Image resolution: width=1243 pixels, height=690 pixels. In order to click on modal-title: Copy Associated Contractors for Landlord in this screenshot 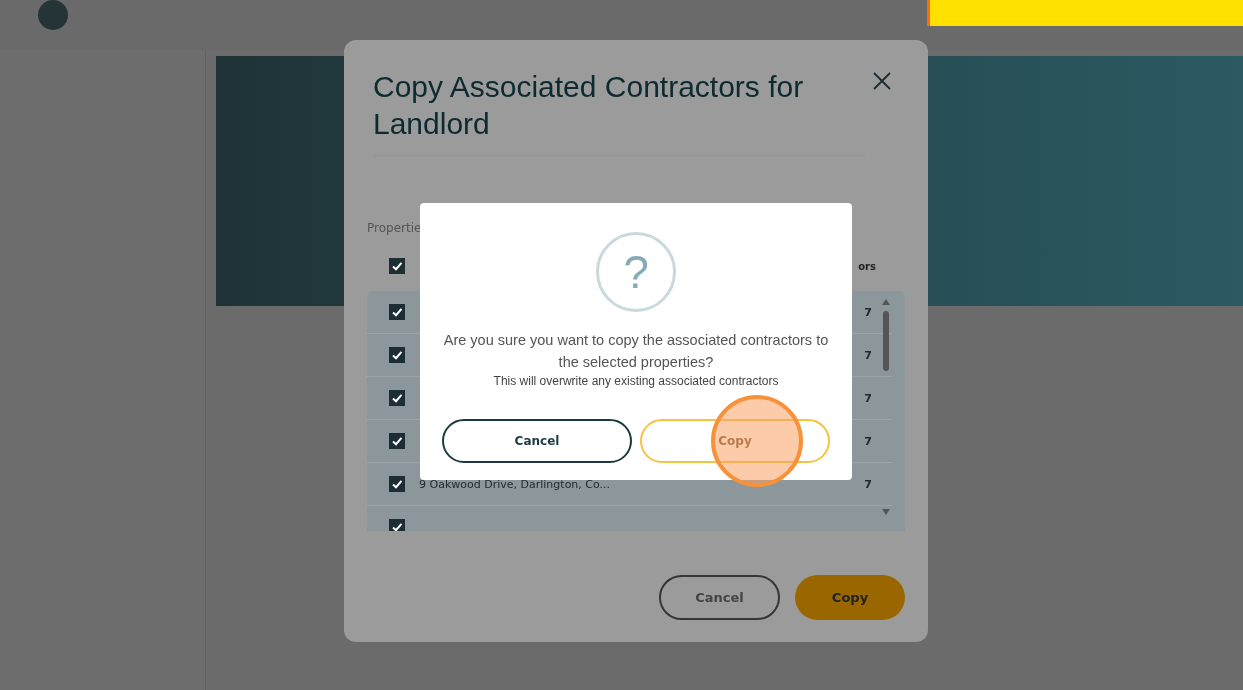, I will do `click(589, 105)`.